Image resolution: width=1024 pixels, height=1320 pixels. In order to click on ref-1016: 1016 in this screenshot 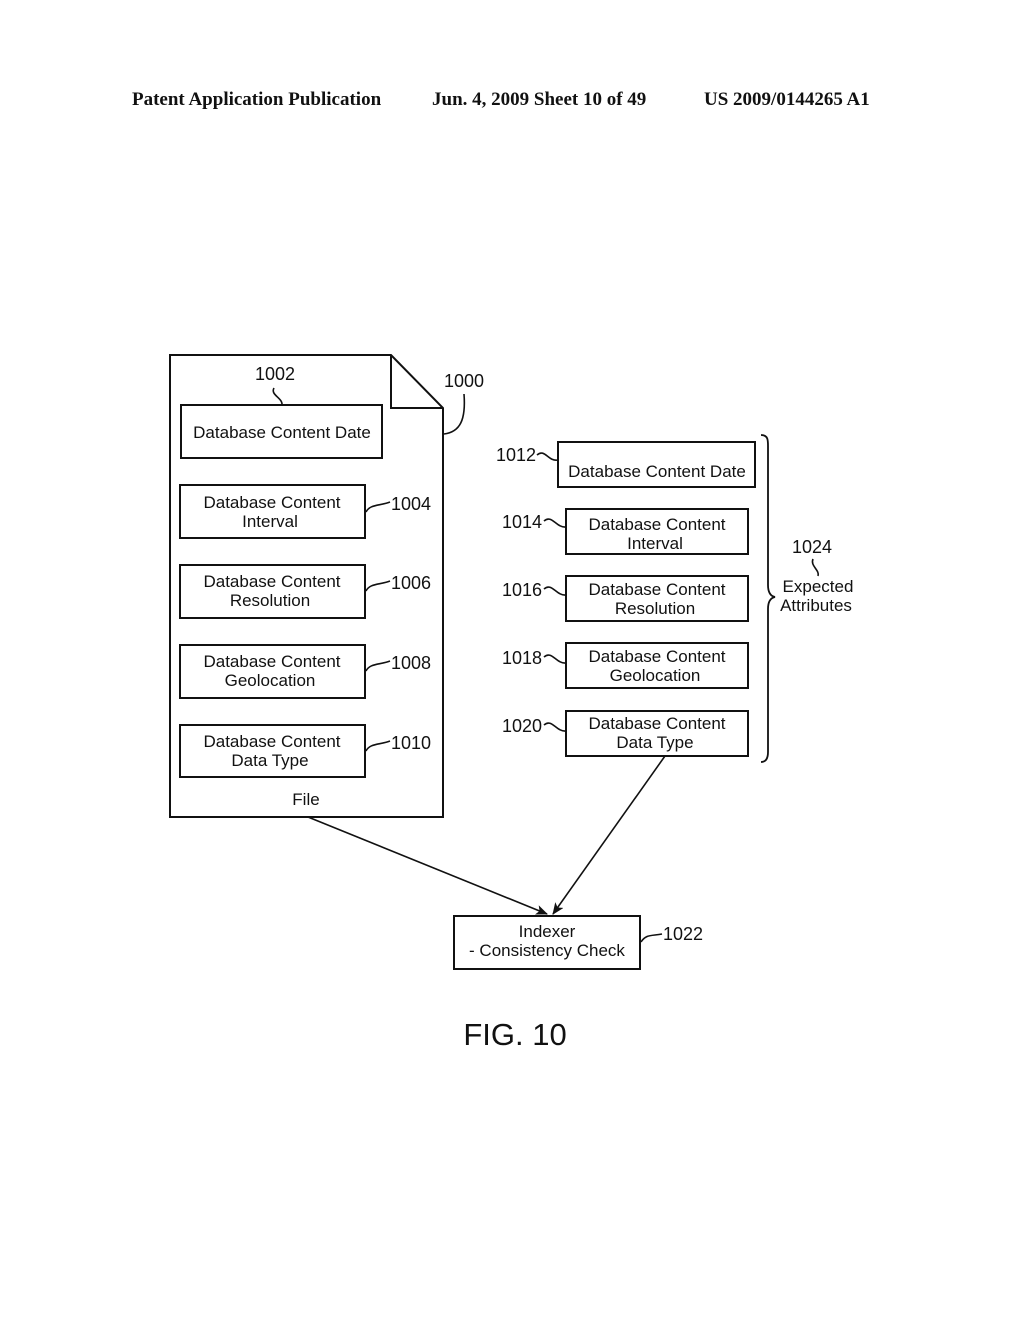, I will do `click(522, 590)`.